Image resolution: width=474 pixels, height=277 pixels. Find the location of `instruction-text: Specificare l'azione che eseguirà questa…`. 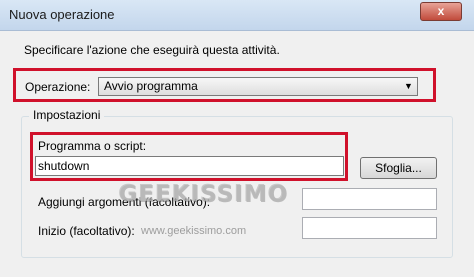

instruction-text: Specificare l'azione che eseguirà questa… is located at coordinates (152, 50).